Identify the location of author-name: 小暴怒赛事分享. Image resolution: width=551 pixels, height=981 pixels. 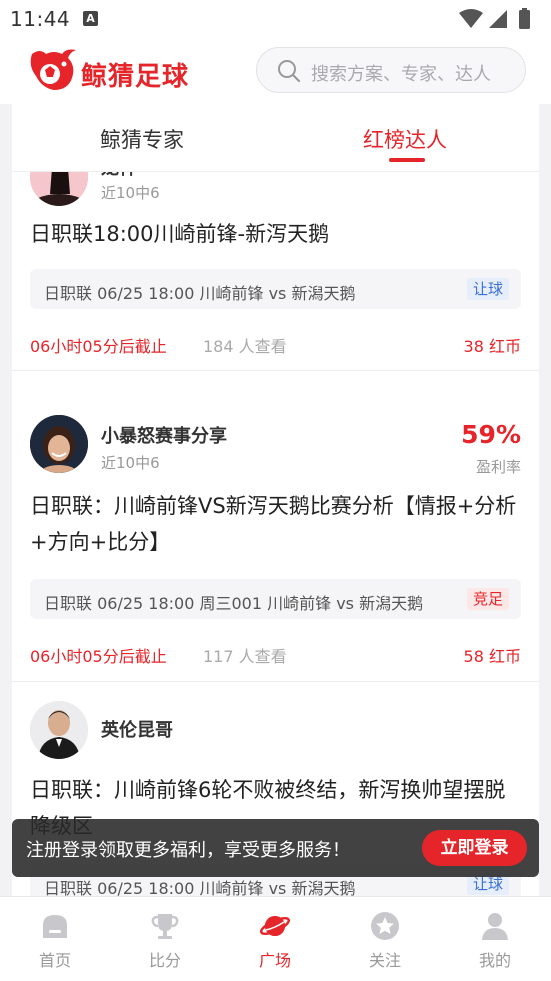
(164, 435).